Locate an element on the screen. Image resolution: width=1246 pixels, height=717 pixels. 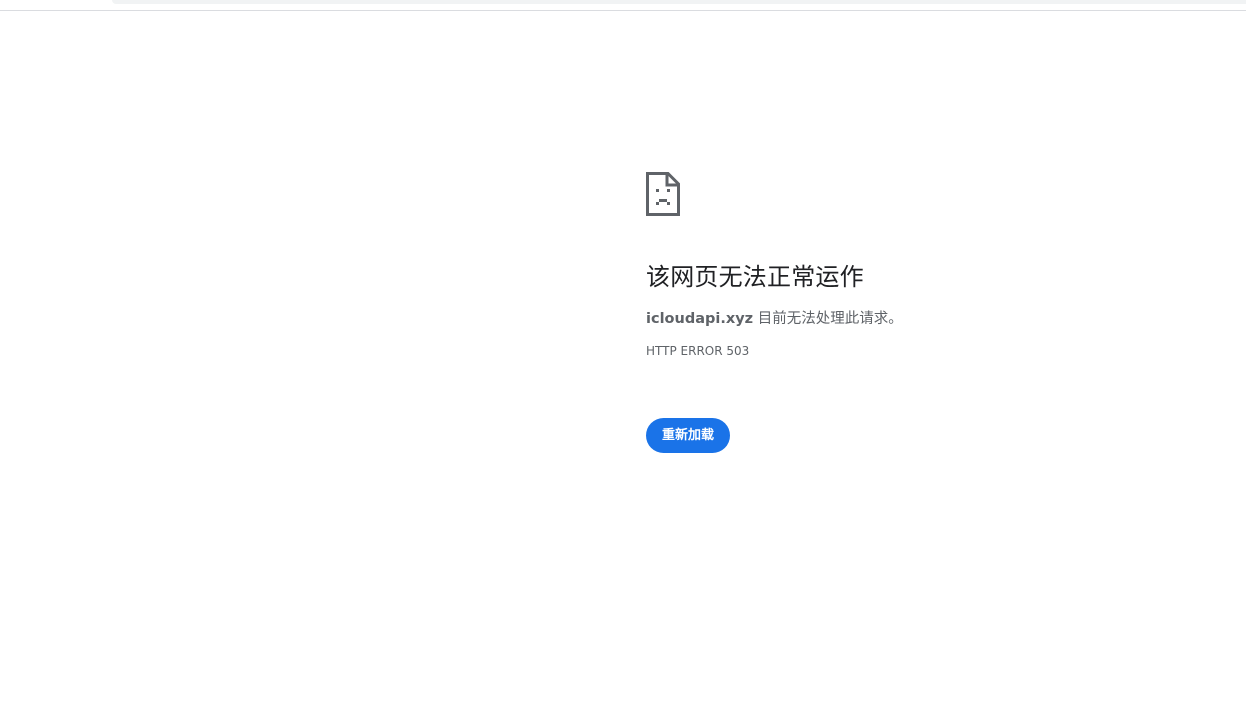
error-message-text: 目前无法处理此请求。 is located at coordinates (828, 319).